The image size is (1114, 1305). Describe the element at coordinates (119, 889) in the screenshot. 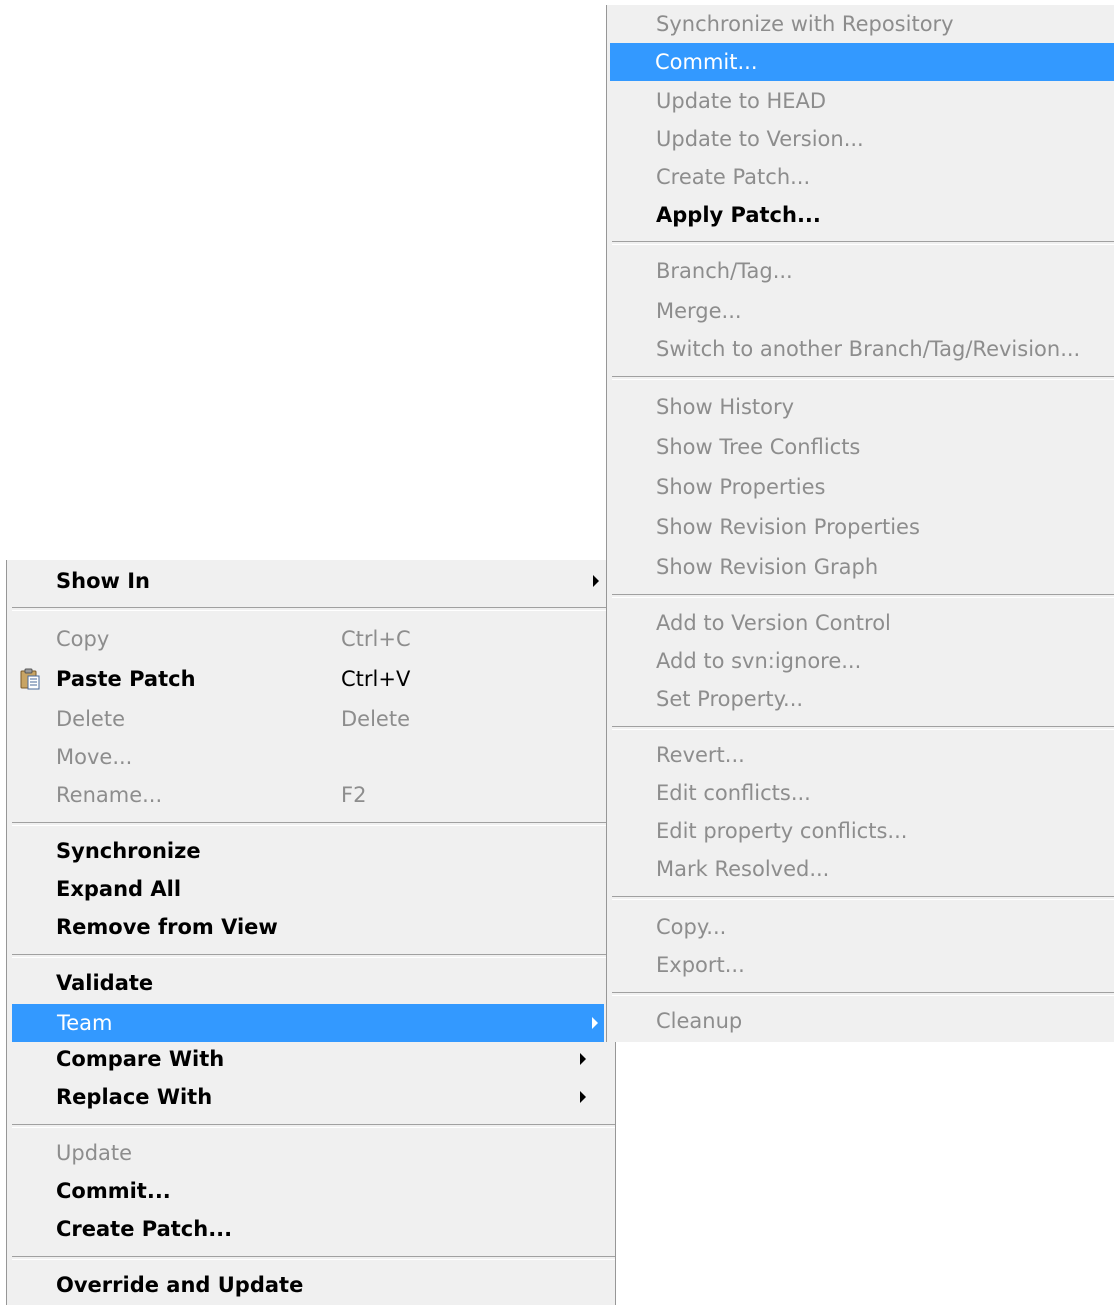

I see `menu-item-label: Expand All` at that location.